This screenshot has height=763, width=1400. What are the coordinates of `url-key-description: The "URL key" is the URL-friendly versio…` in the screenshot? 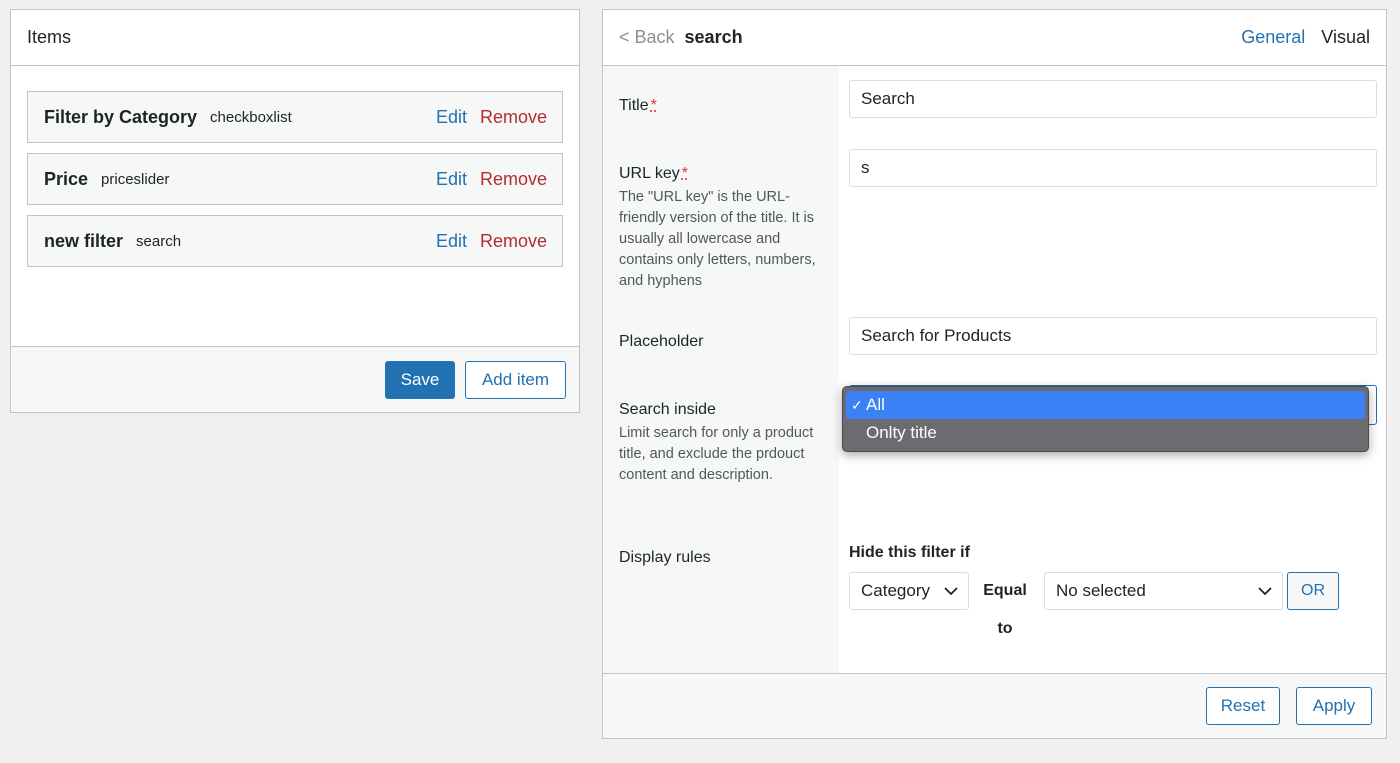 It's located at (717, 239).